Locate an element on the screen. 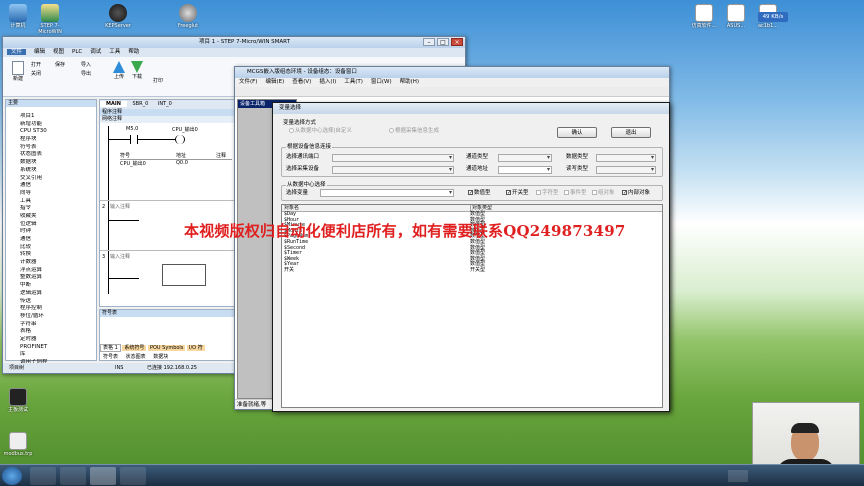 This screenshot has width=864, height=486. channel-addr-input is located at coordinates (525, 170).